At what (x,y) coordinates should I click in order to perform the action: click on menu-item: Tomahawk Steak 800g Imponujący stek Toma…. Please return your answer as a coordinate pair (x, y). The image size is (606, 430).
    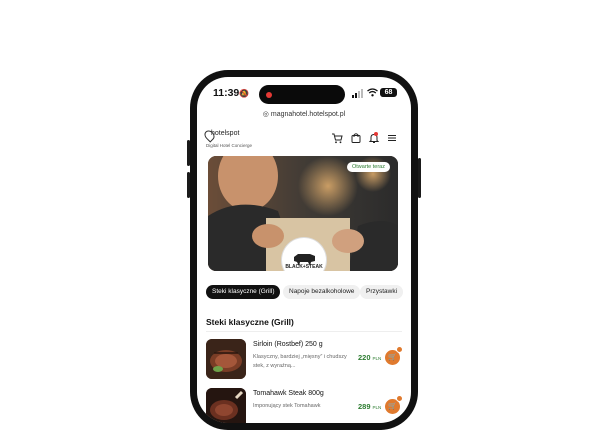
    Looking at the image, I should click on (304, 405).